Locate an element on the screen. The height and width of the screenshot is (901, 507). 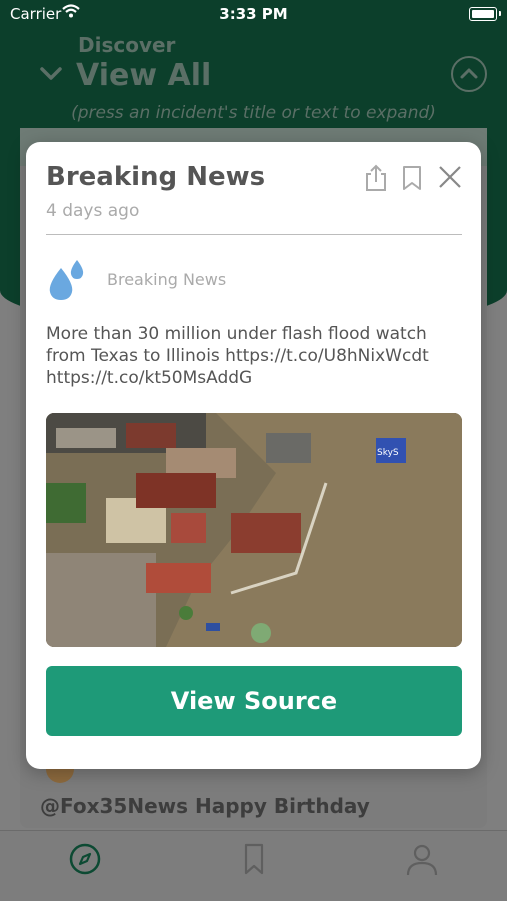
tweet-preview: @Fox35News Happy Birthday is located at coordinates (205, 806).